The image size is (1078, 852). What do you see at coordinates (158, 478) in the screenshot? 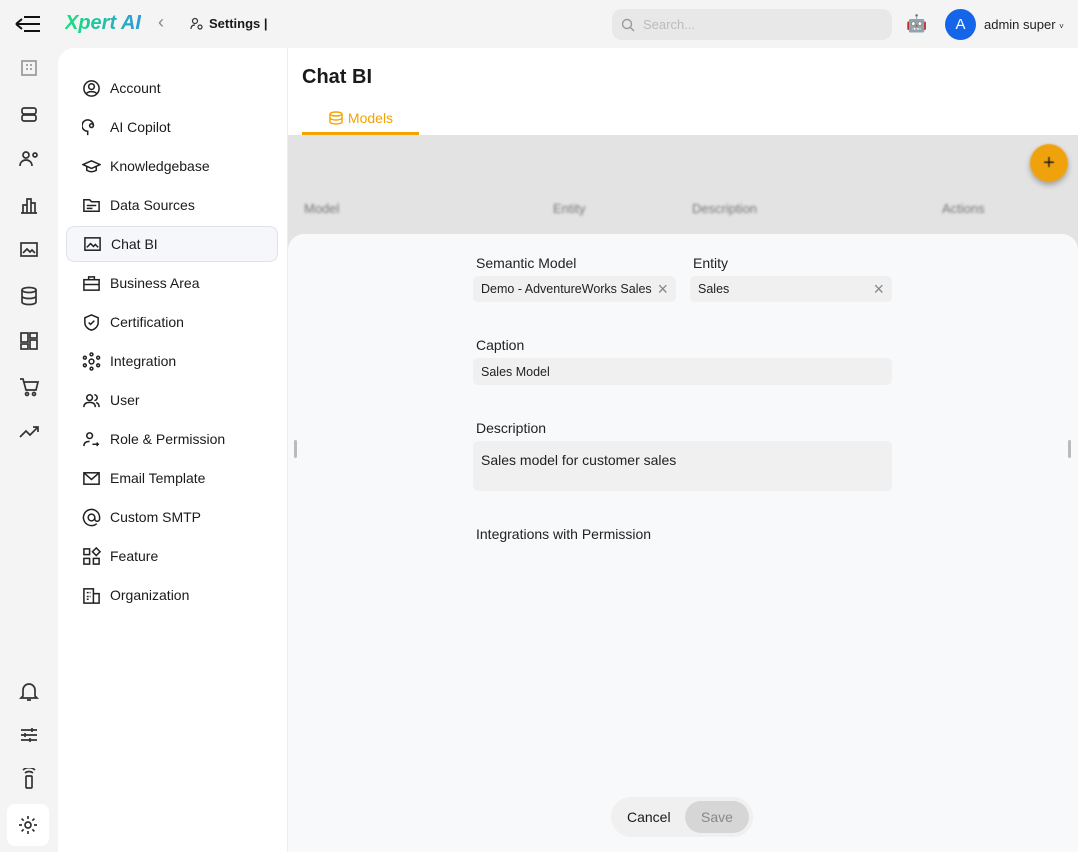
I see `sidebar-item-label: Email Template` at bounding box center [158, 478].